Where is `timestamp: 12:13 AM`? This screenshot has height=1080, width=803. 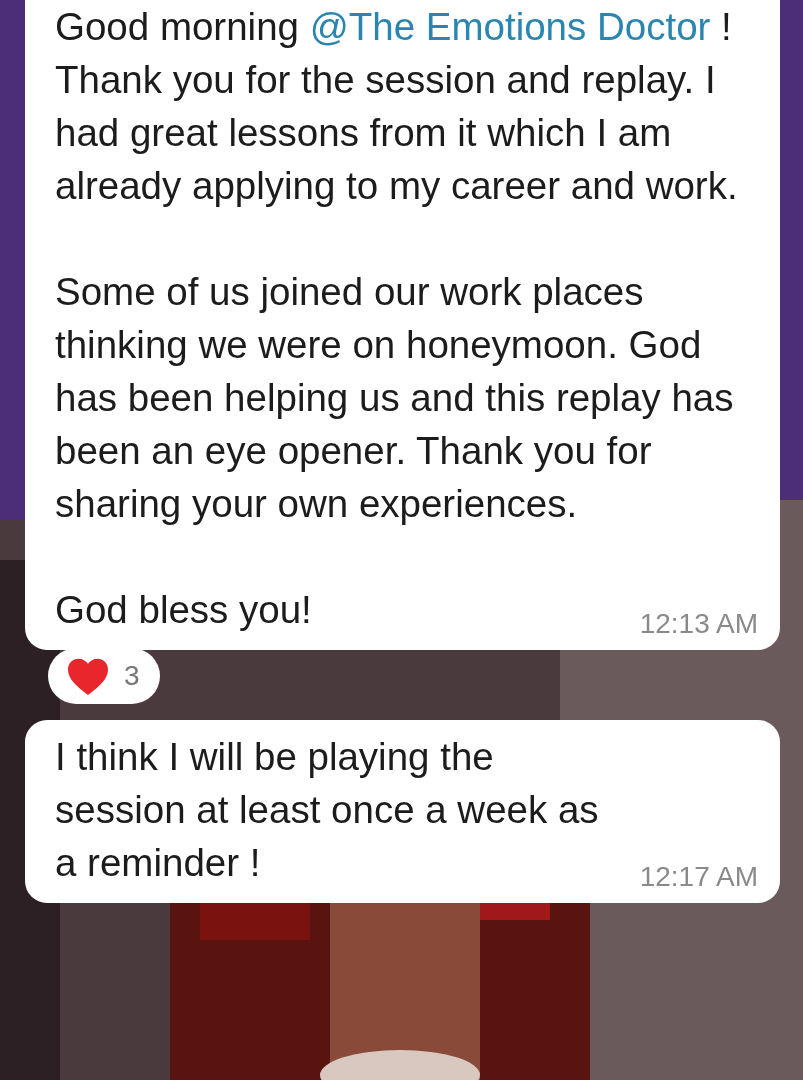
timestamp: 12:13 AM is located at coordinates (698, 624).